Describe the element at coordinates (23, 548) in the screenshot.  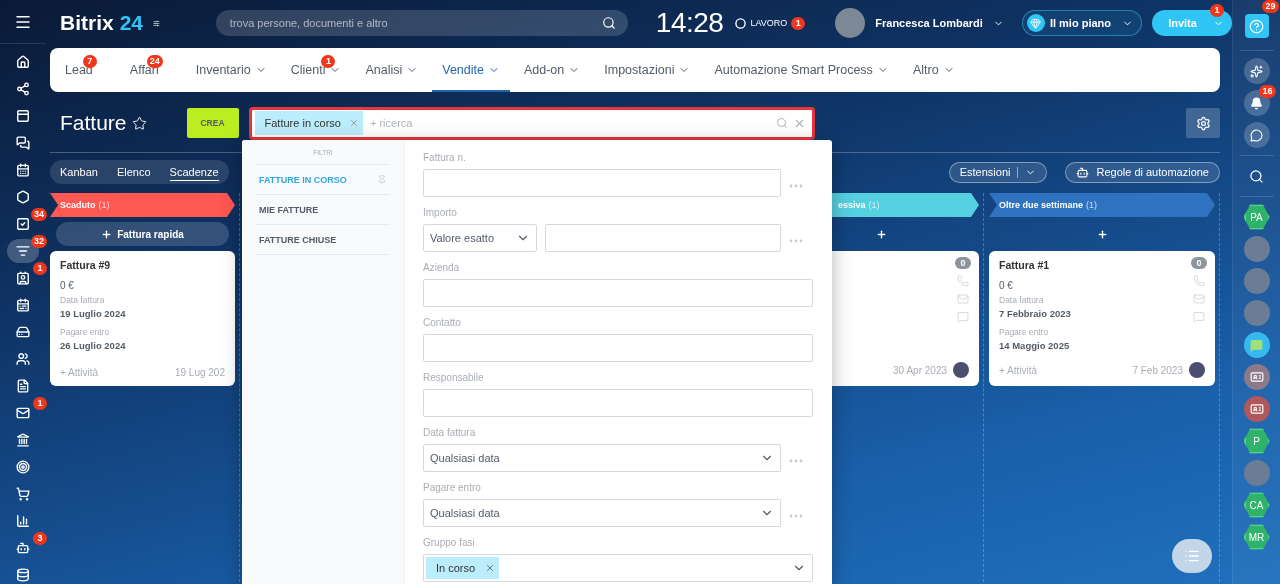
I see `robot-icon` at that location.